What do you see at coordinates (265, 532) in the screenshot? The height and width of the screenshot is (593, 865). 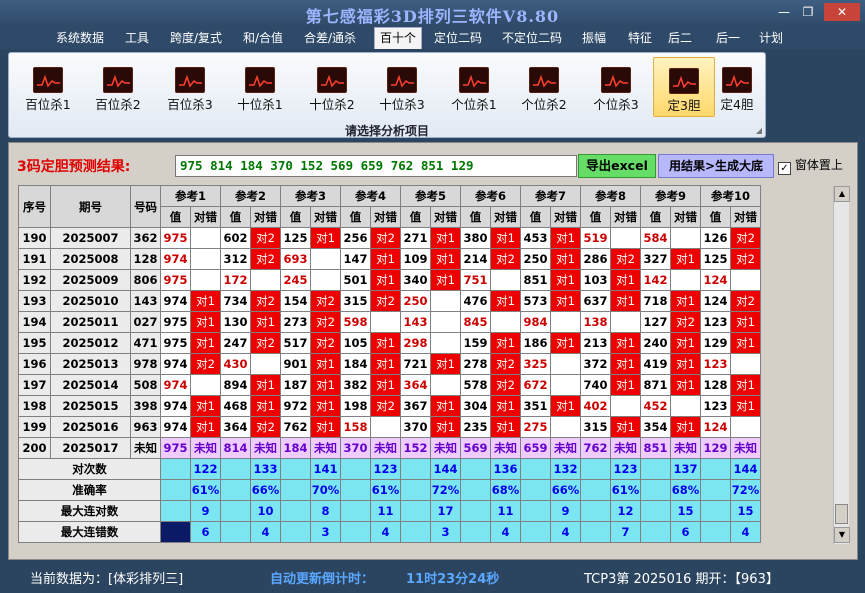 I see `stat-value: 4` at bounding box center [265, 532].